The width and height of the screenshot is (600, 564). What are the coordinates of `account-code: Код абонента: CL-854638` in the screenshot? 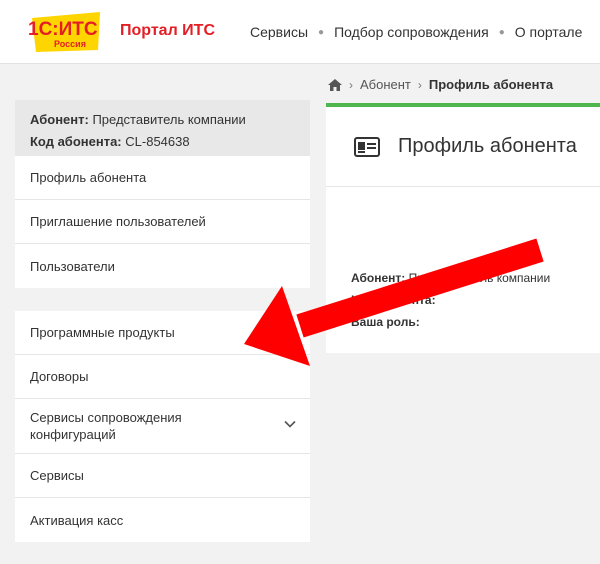 It's located at (162, 142).